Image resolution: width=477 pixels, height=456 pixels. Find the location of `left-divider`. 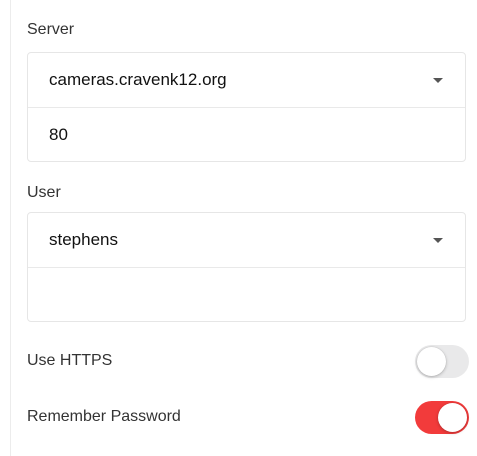

left-divider is located at coordinates (10, 228).